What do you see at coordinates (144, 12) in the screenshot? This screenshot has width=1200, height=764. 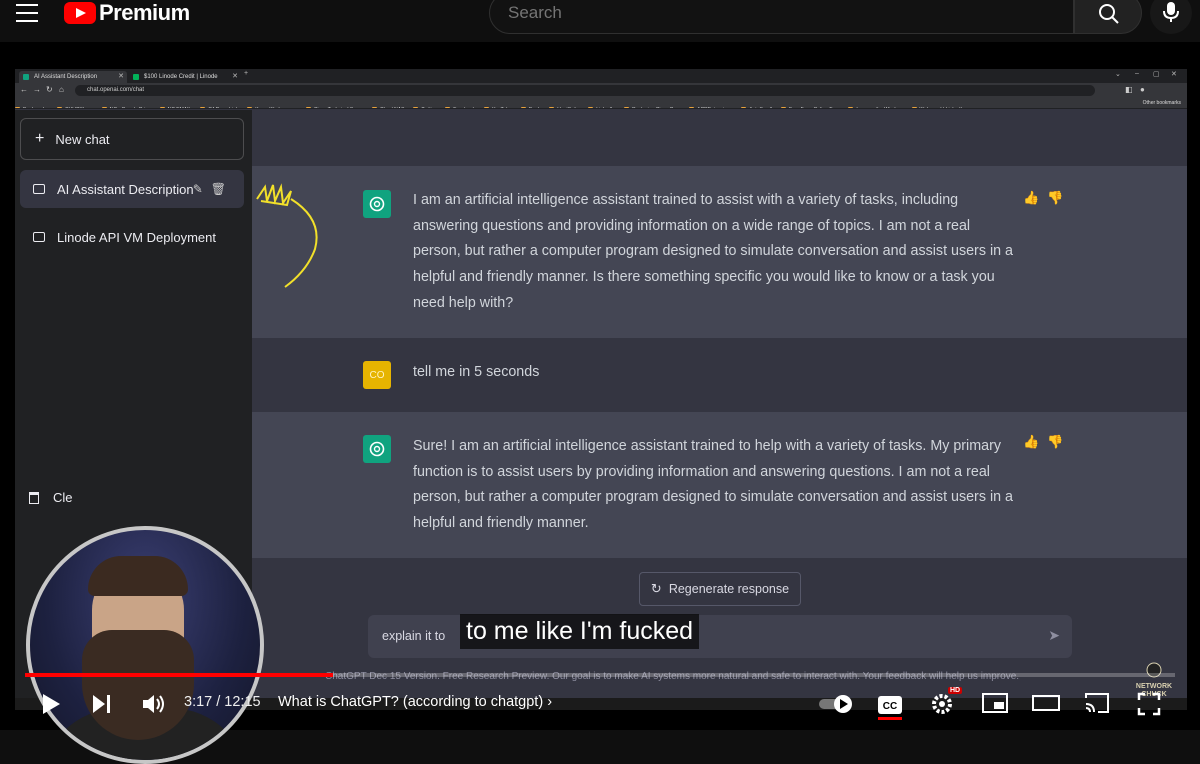 I see `premium-label: Premium` at bounding box center [144, 12].